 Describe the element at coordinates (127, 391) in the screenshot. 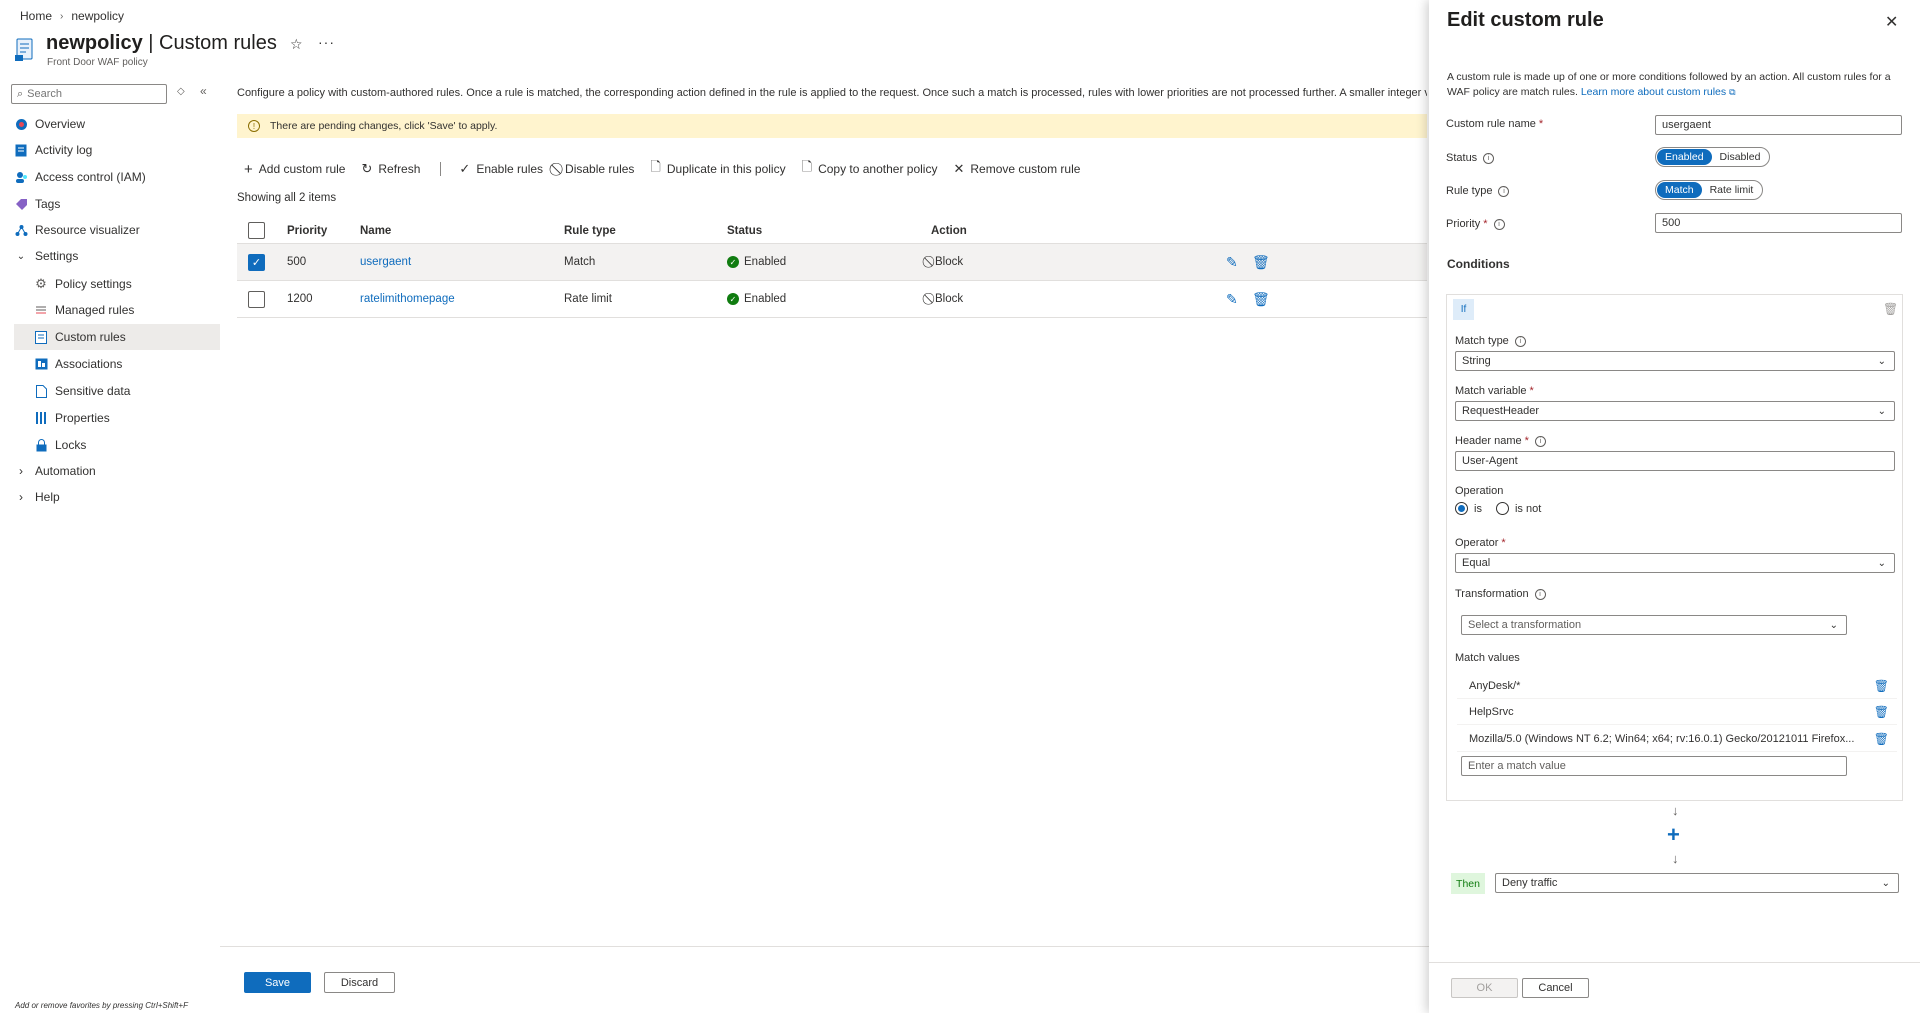

I see `sidebar-item-sensitive-data: Sensitive data` at that location.